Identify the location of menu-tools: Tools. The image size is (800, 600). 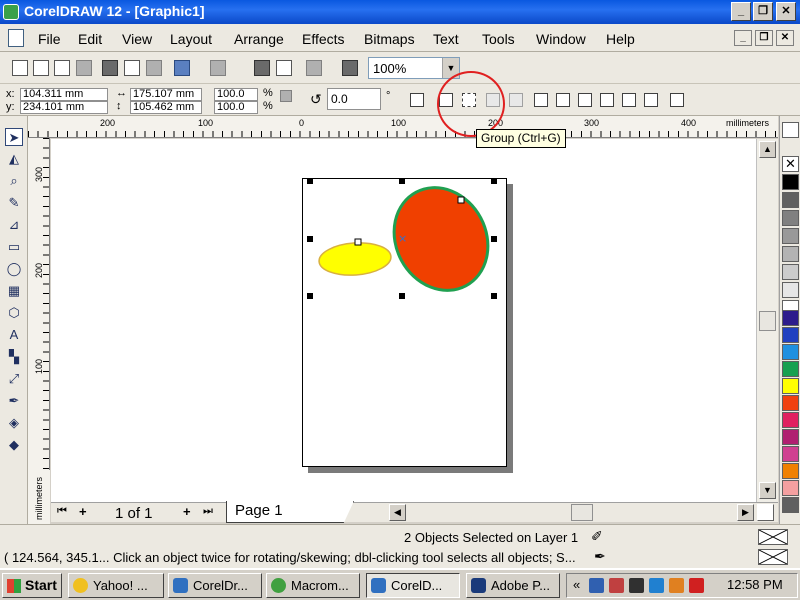
(498, 39).